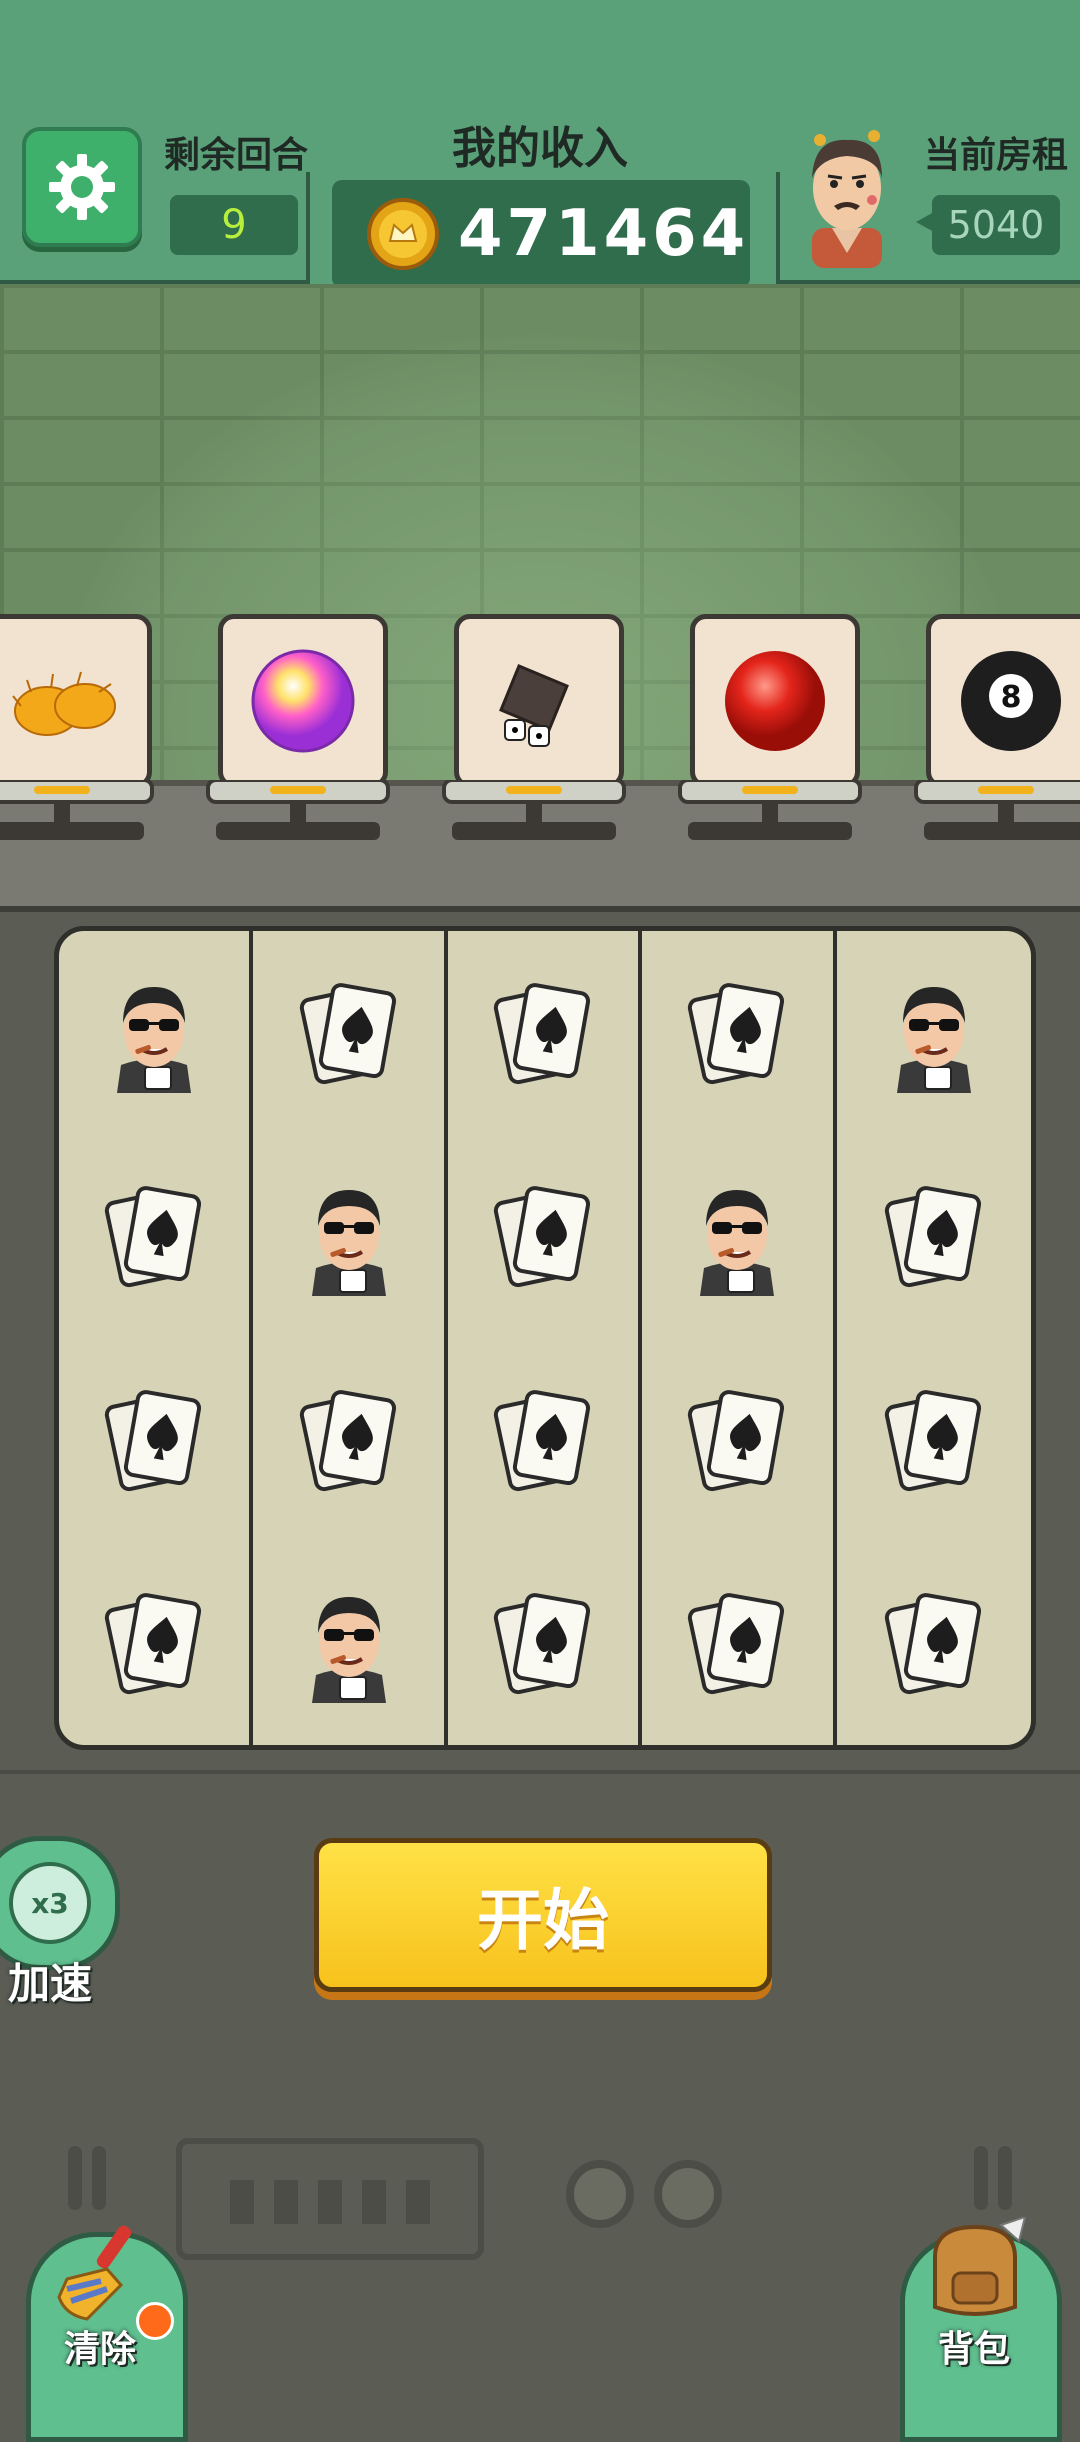  Describe the element at coordinates (974, 2349) in the screenshot. I see `bag-label: 背包` at that location.